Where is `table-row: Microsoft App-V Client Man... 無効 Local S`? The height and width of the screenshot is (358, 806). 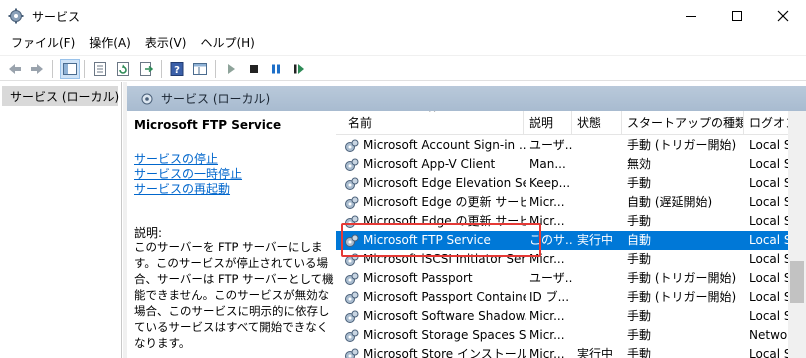 table-row: Microsoft App-V Client Man... 無効 Local S is located at coordinates (562, 164).